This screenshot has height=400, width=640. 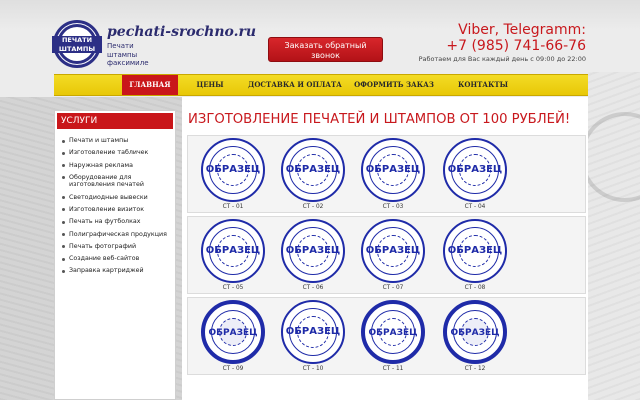 I want to click on sidebar-item-websites: Создание веб-сайтов, so click(x=118, y=259).